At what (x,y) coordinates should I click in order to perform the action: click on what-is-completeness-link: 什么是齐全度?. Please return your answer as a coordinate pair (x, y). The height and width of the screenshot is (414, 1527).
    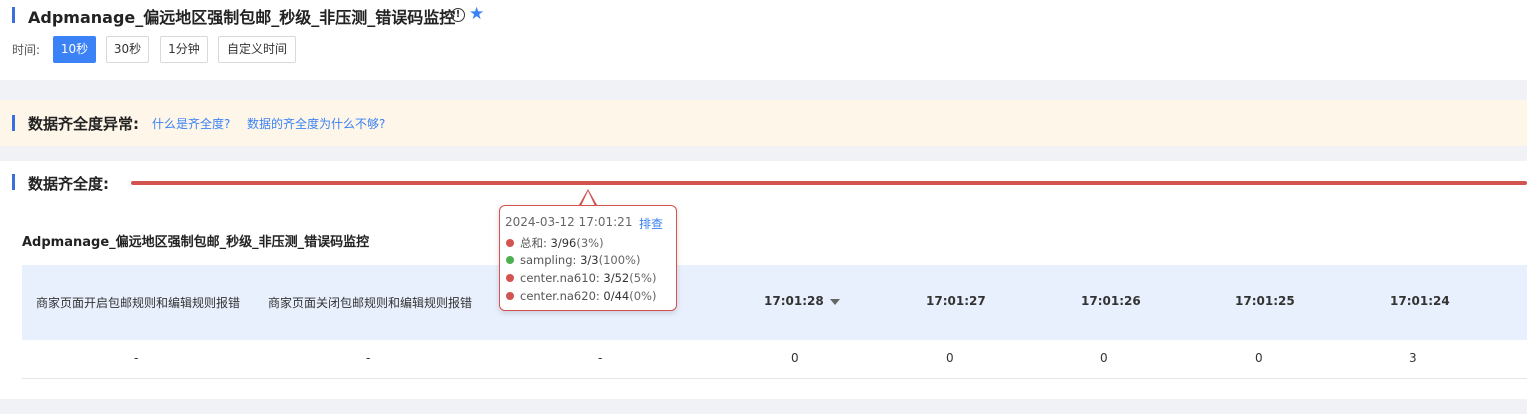
    Looking at the image, I should click on (191, 123).